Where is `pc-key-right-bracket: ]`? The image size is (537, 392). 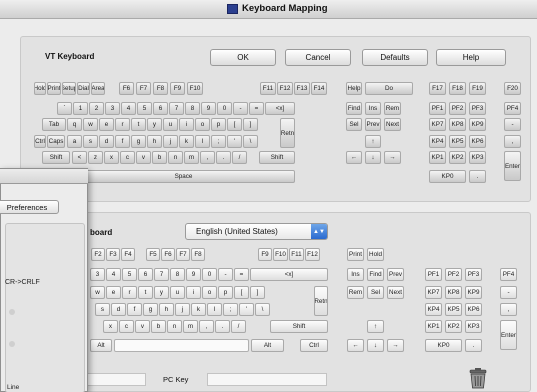
pc-key-right-bracket: ] is located at coordinates (257, 292).